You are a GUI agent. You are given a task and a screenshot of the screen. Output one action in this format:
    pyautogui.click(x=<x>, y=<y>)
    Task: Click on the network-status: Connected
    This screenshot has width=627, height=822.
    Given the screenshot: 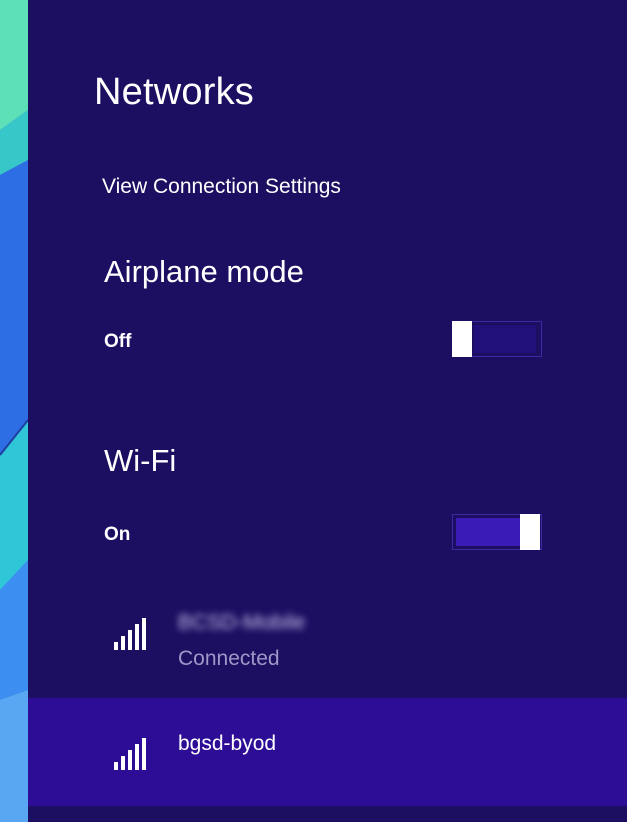 What is the action you would take?
    pyautogui.click(x=229, y=658)
    